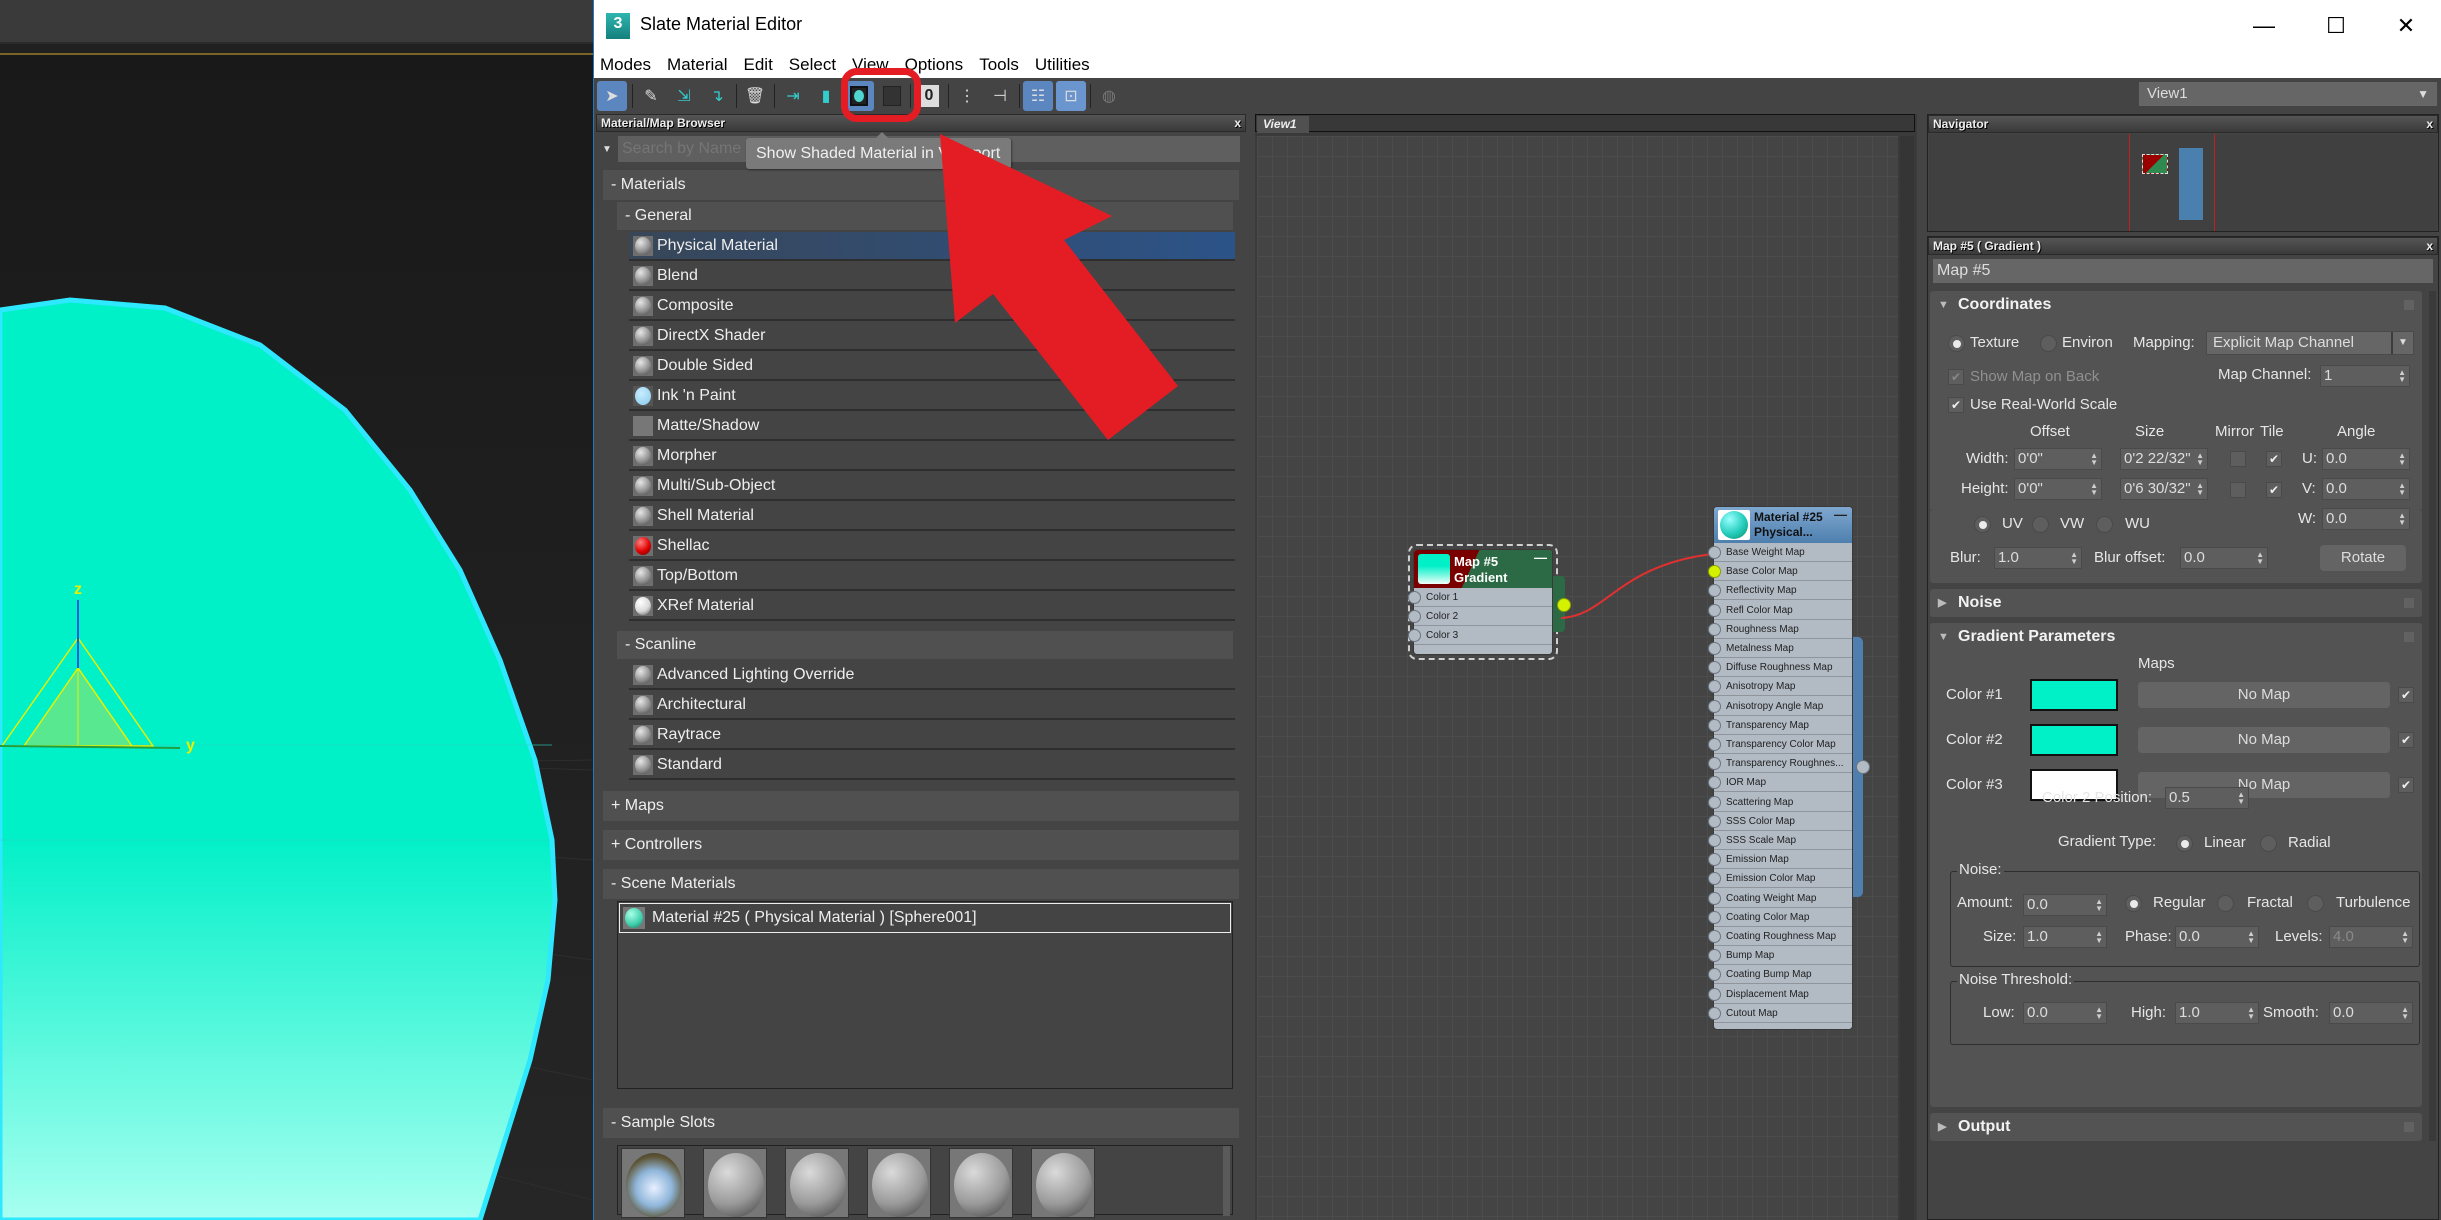 This screenshot has height=1220, width=2441. Describe the element at coordinates (1840, 514) in the screenshot. I see `collapse-button: —` at that location.